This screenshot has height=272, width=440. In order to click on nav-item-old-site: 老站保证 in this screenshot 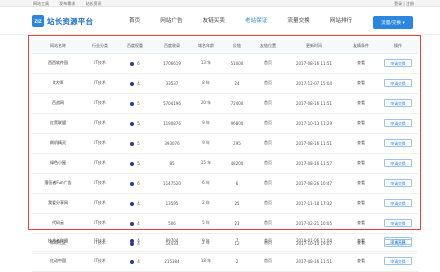, I will do `click(256, 21)`.